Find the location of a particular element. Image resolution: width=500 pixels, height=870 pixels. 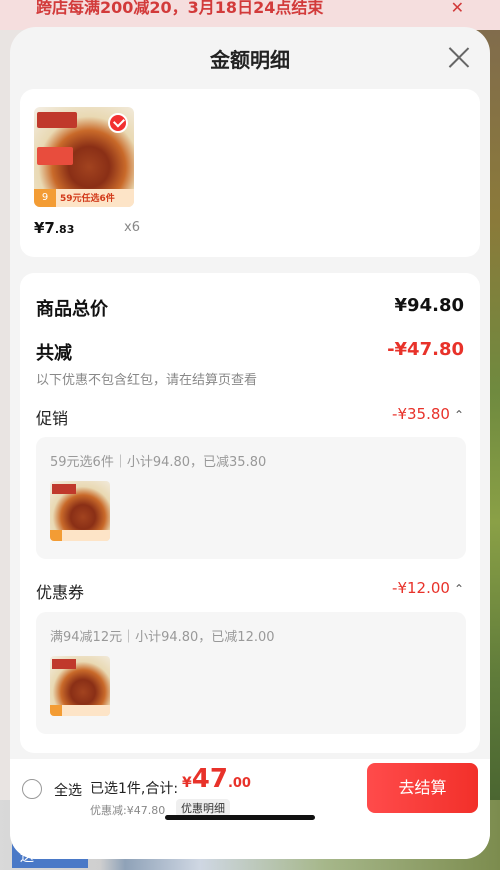

coupon-detail-text: 满94减12元｜小计94.80，已减12.00 is located at coordinates (162, 637).